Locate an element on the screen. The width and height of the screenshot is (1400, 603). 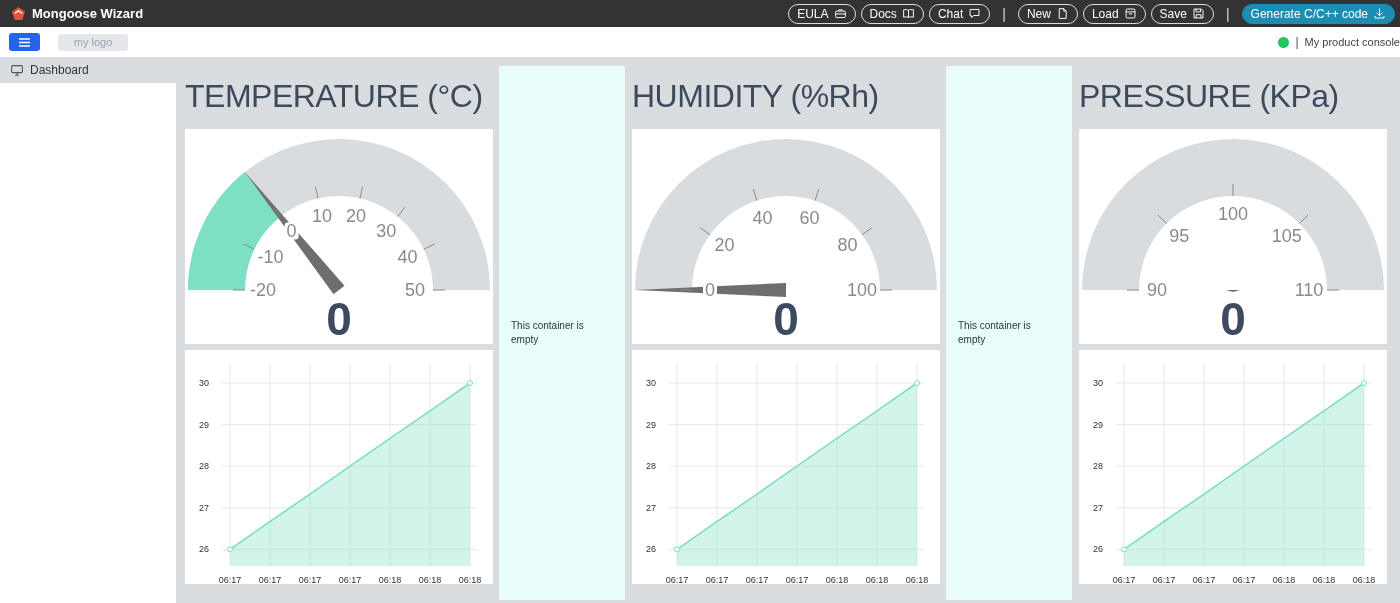
tick-label: 90 is located at coordinates (1157, 290).